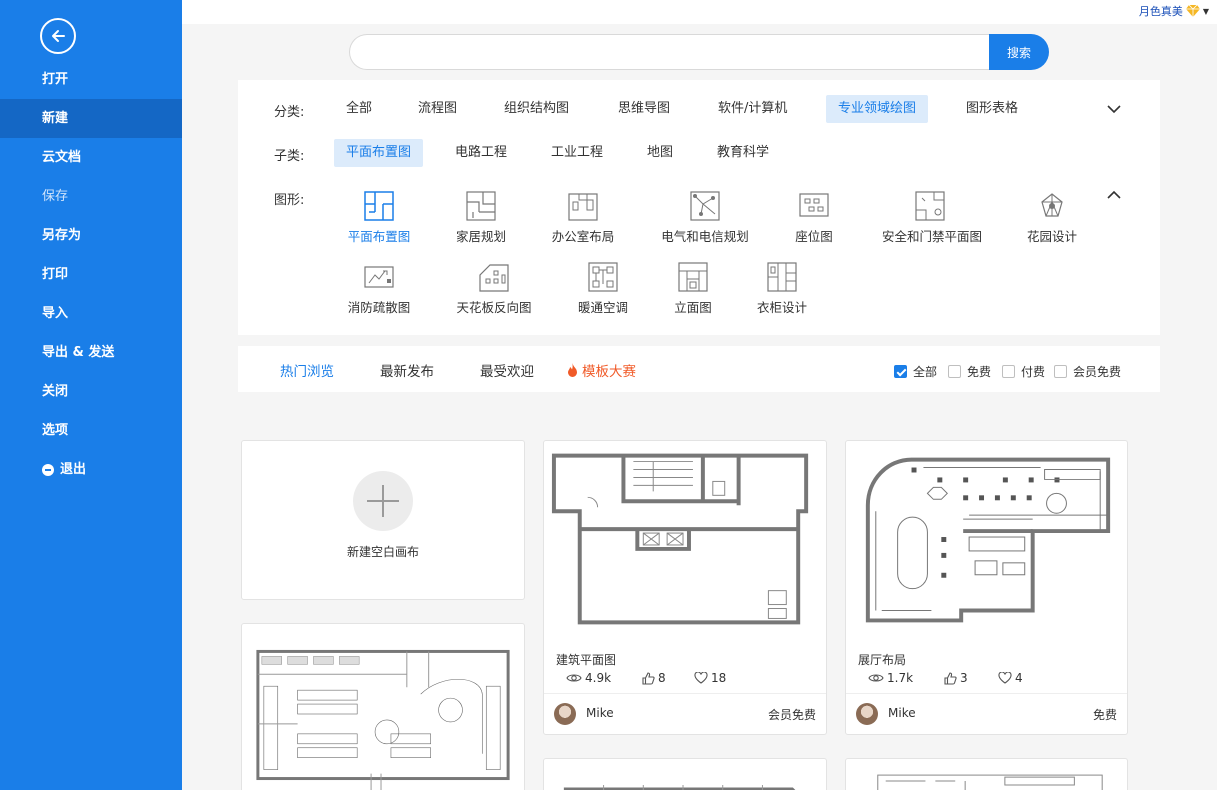  What do you see at coordinates (91, 118) in the screenshot?
I see `menu-new: 新建` at bounding box center [91, 118].